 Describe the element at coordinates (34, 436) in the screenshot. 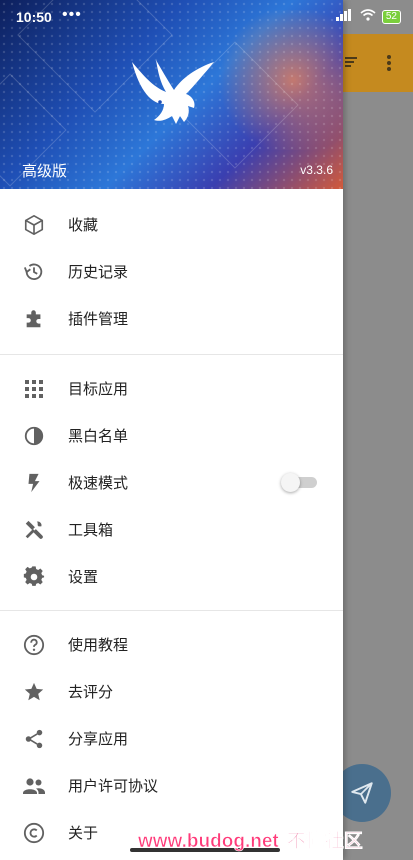

I see `contrast-icon` at that location.